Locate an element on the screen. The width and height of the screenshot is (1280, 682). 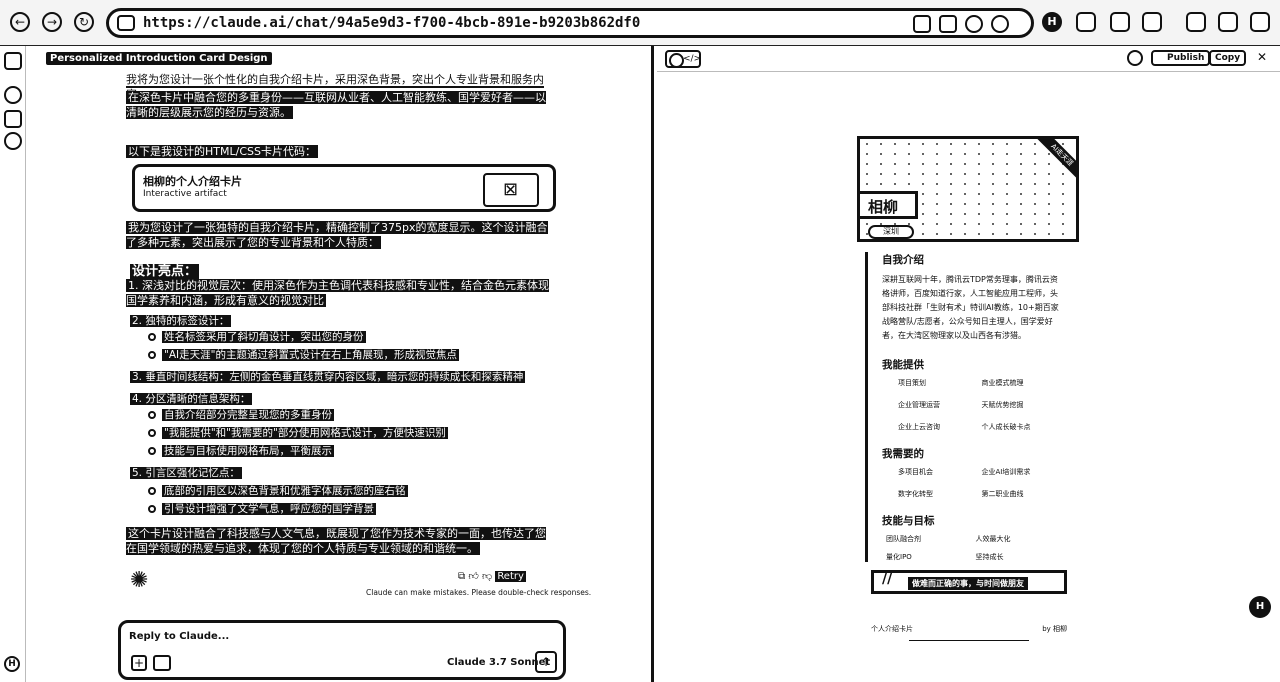
list-item: 自我介绍部分完整呈现您的多重身份 is located at coordinates (241, 415).